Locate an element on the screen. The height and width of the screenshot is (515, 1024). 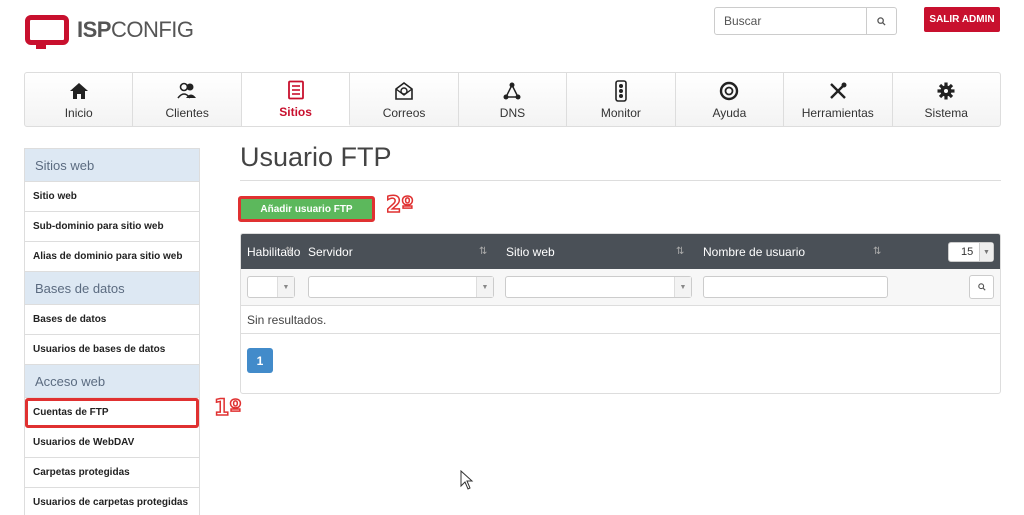
mouse-cursor-icon is located at coordinates (467, 480).